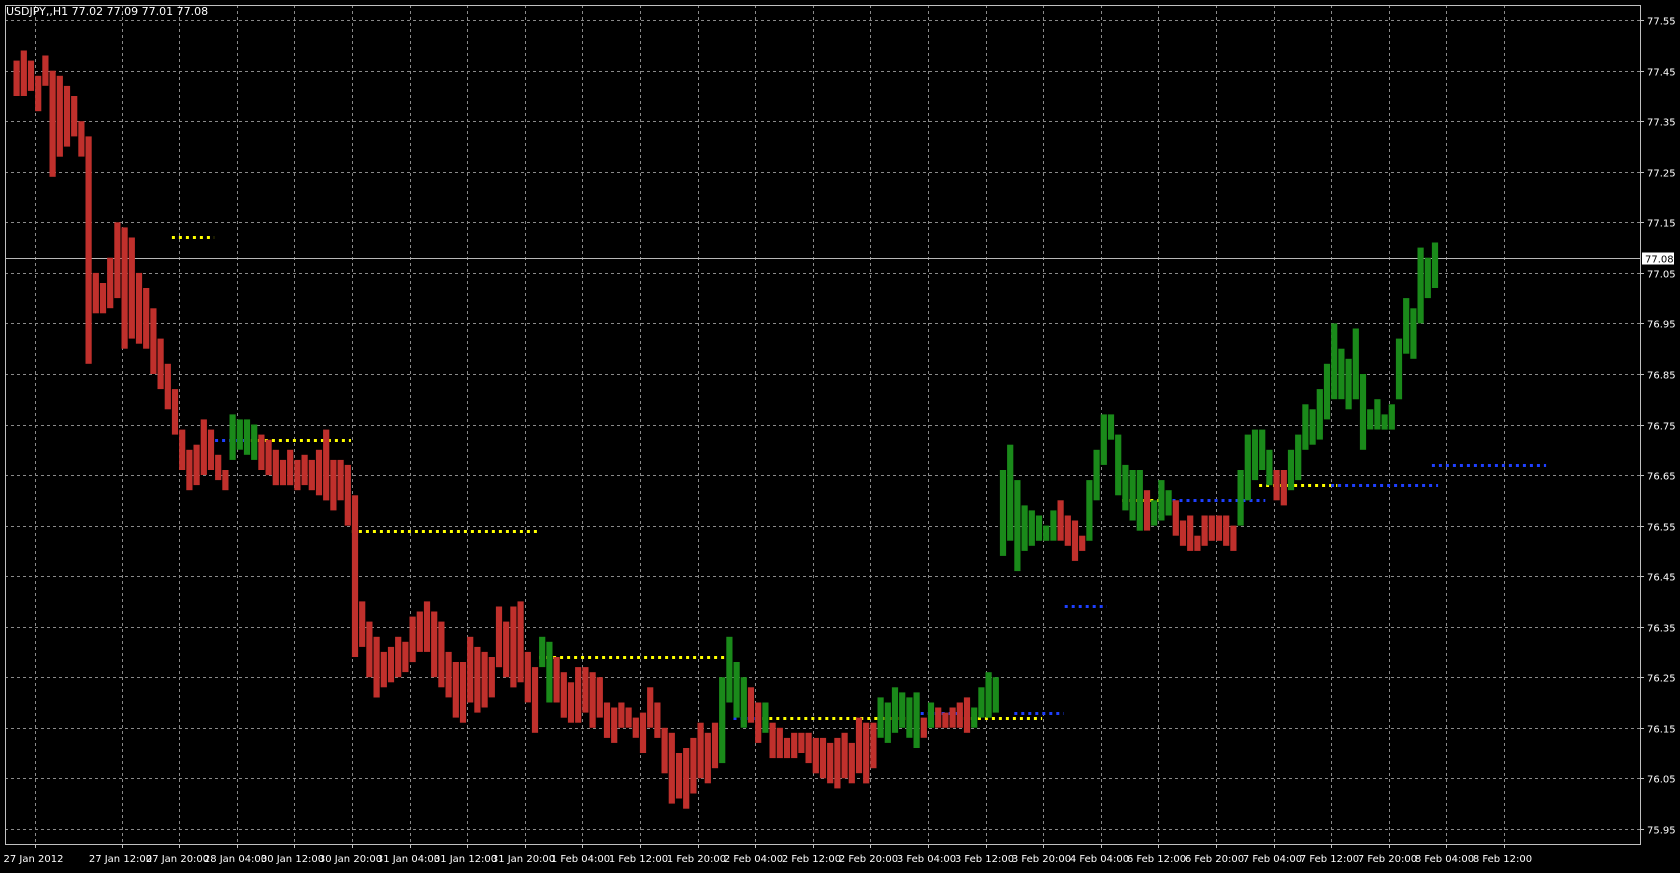  What do you see at coordinates (1659, 260) in the screenshot?
I see `current-price-label: 77.08` at bounding box center [1659, 260].